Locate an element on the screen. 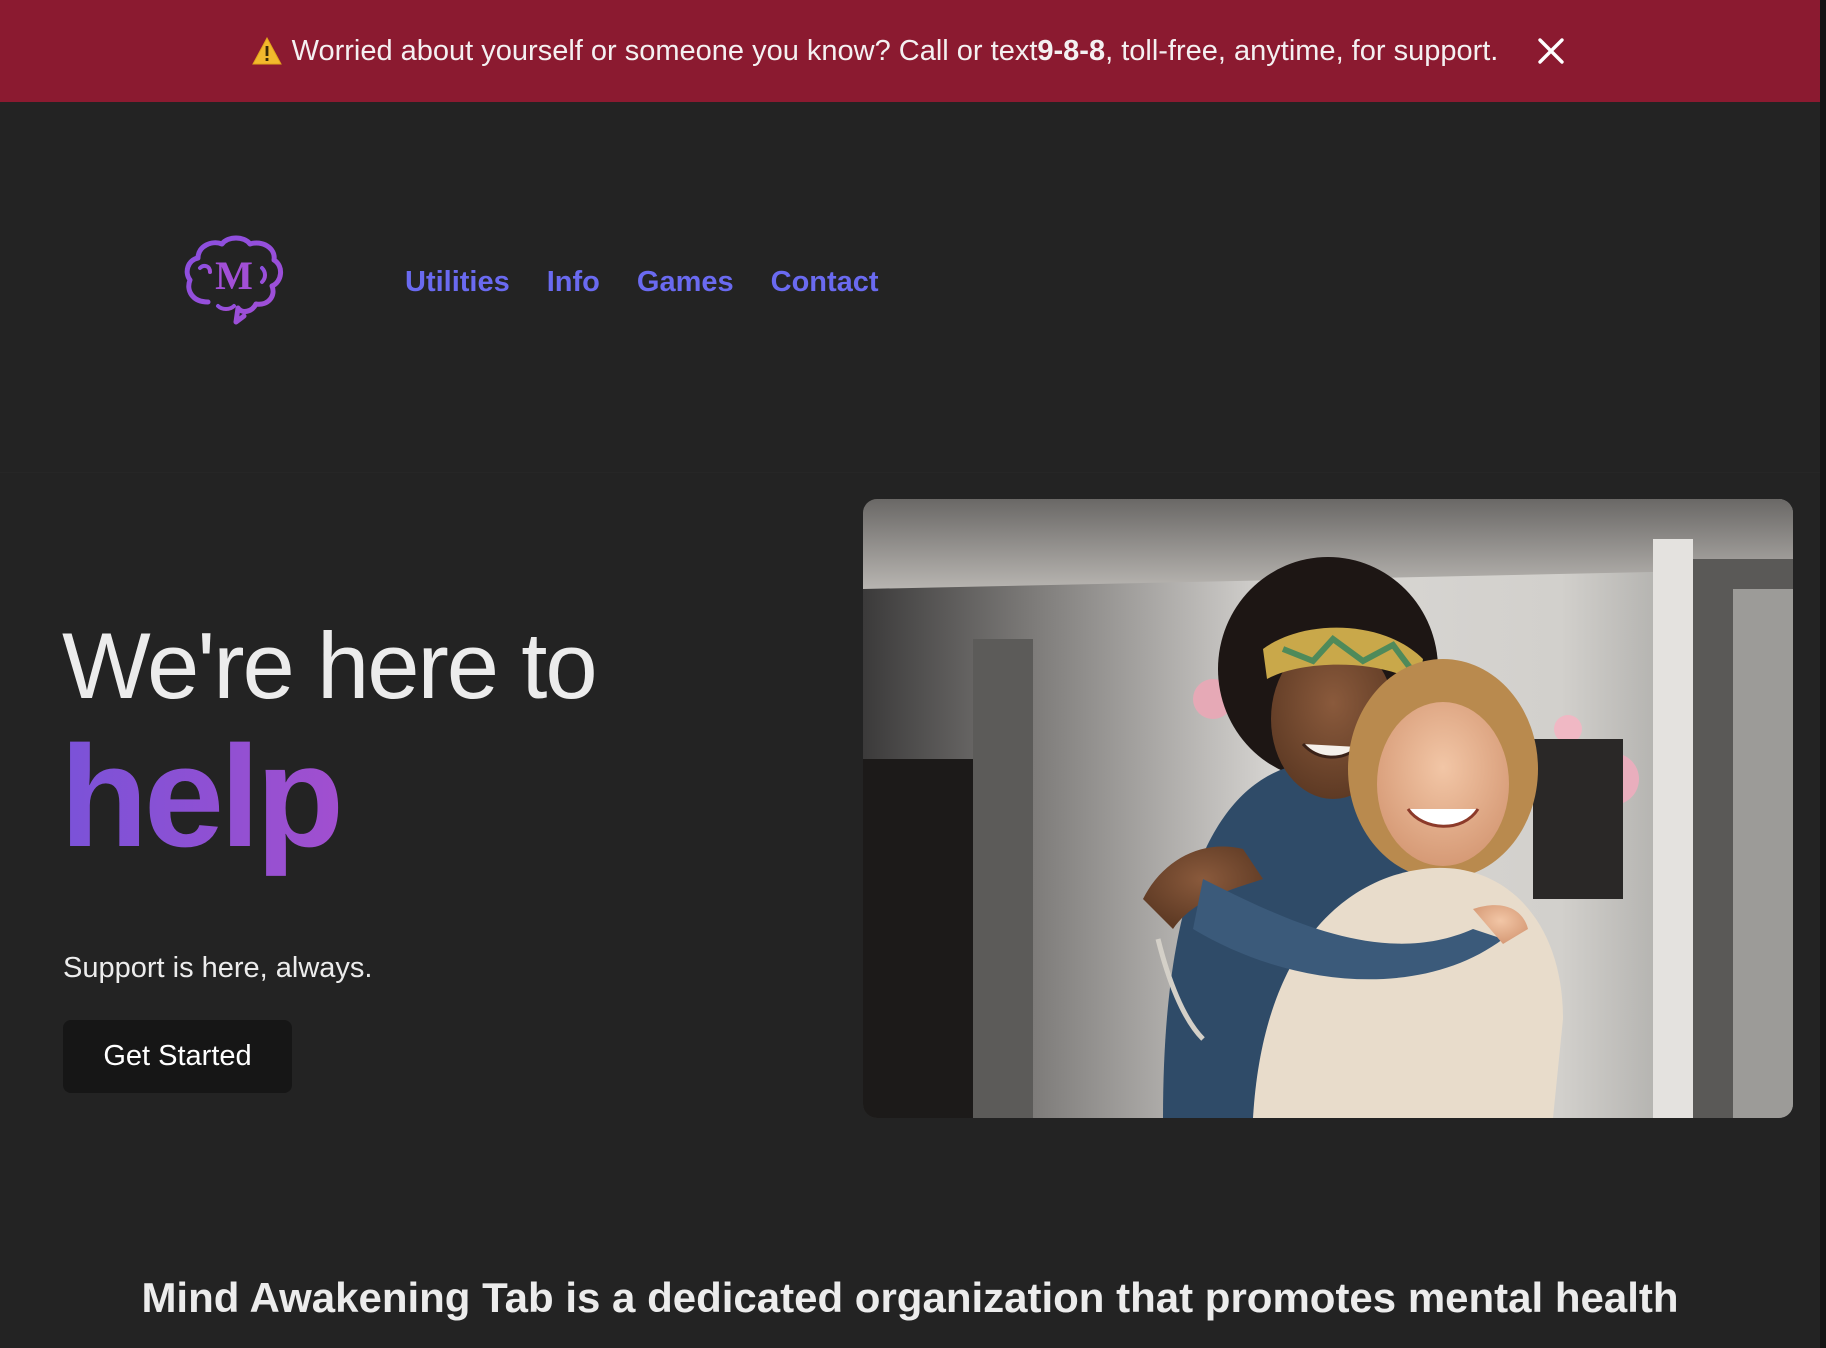 The image size is (1826, 1348). logo-letter: M is located at coordinates (234, 275).